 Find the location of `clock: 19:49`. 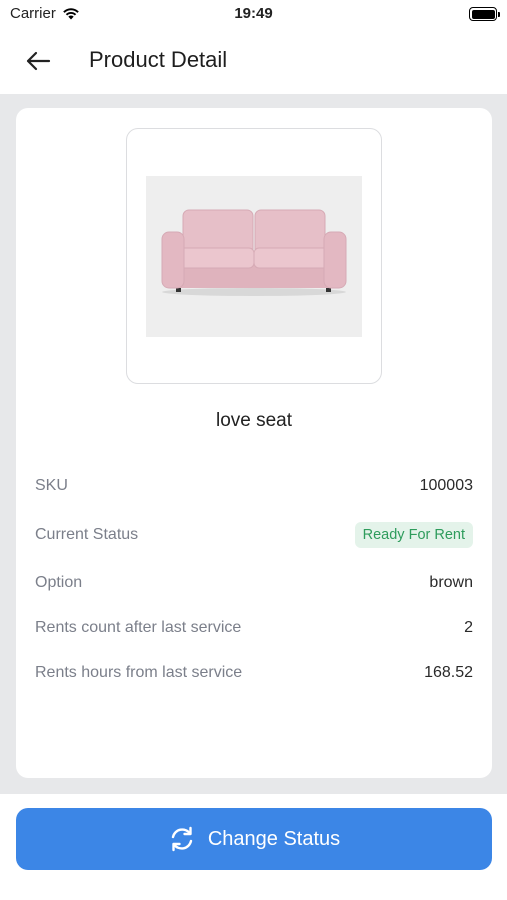

clock: 19:49 is located at coordinates (253, 13).